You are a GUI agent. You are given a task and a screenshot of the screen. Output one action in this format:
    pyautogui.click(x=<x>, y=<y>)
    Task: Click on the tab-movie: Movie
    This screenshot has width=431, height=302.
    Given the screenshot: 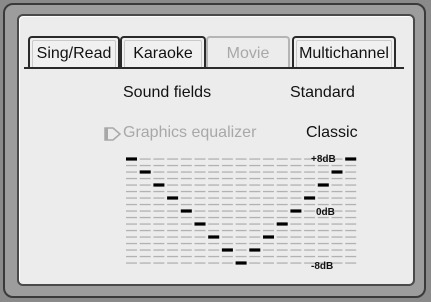 What is the action you would take?
    pyautogui.click(x=248, y=52)
    